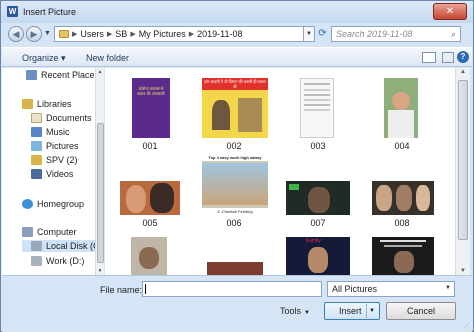 The width and height of the screenshot is (474, 332). What do you see at coordinates (318, 223) in the screenshot?
I see `file-name-label: 007` at bounding box center [318, 223].